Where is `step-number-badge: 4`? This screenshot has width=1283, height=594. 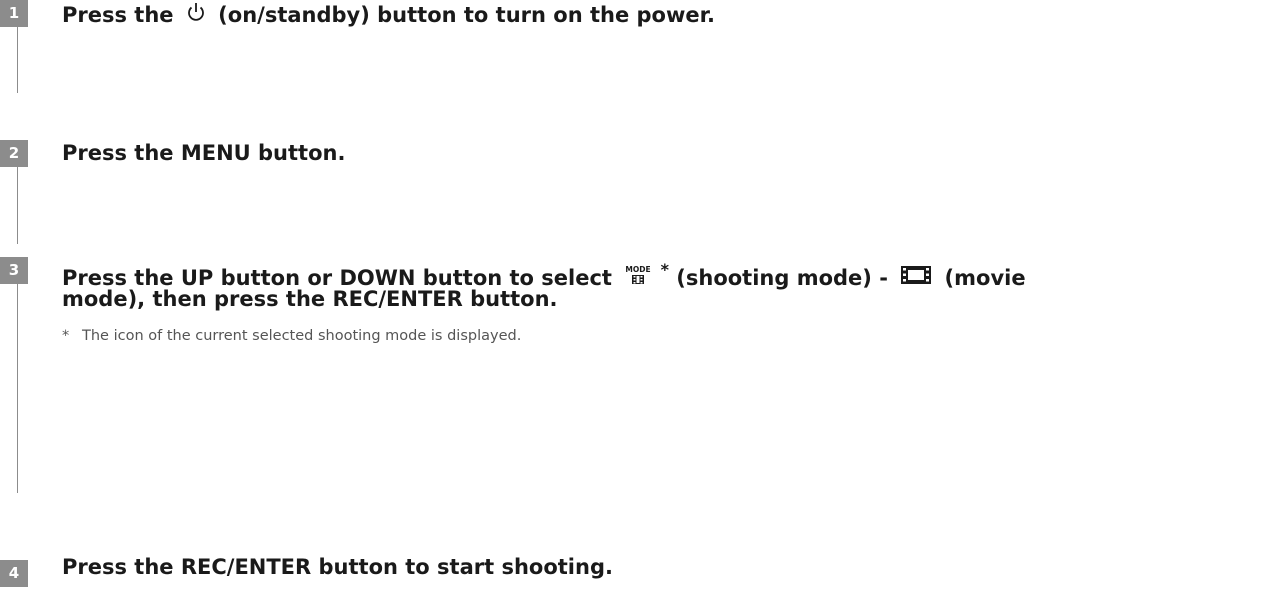
step-number-badge: 4 is located at coordinates (14, 573).